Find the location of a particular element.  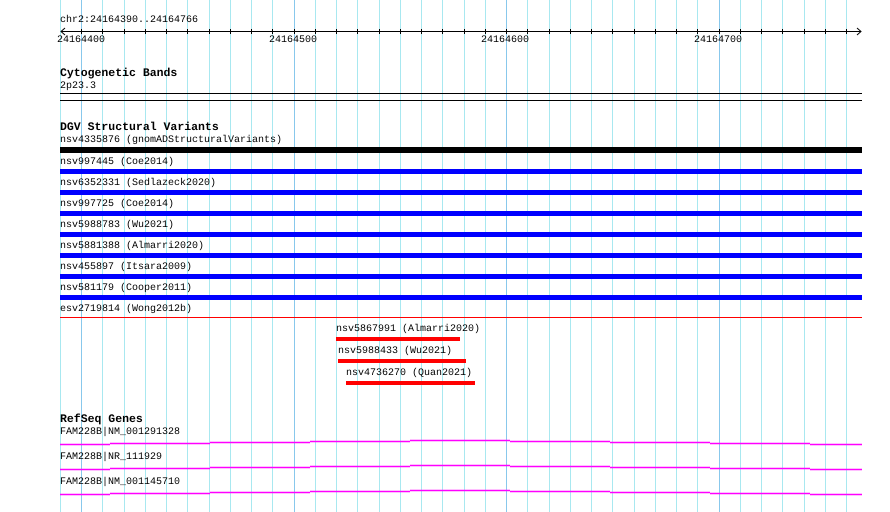

feature-label: nsv4736270 (Quan2021) is located at coordinates (410, 373).